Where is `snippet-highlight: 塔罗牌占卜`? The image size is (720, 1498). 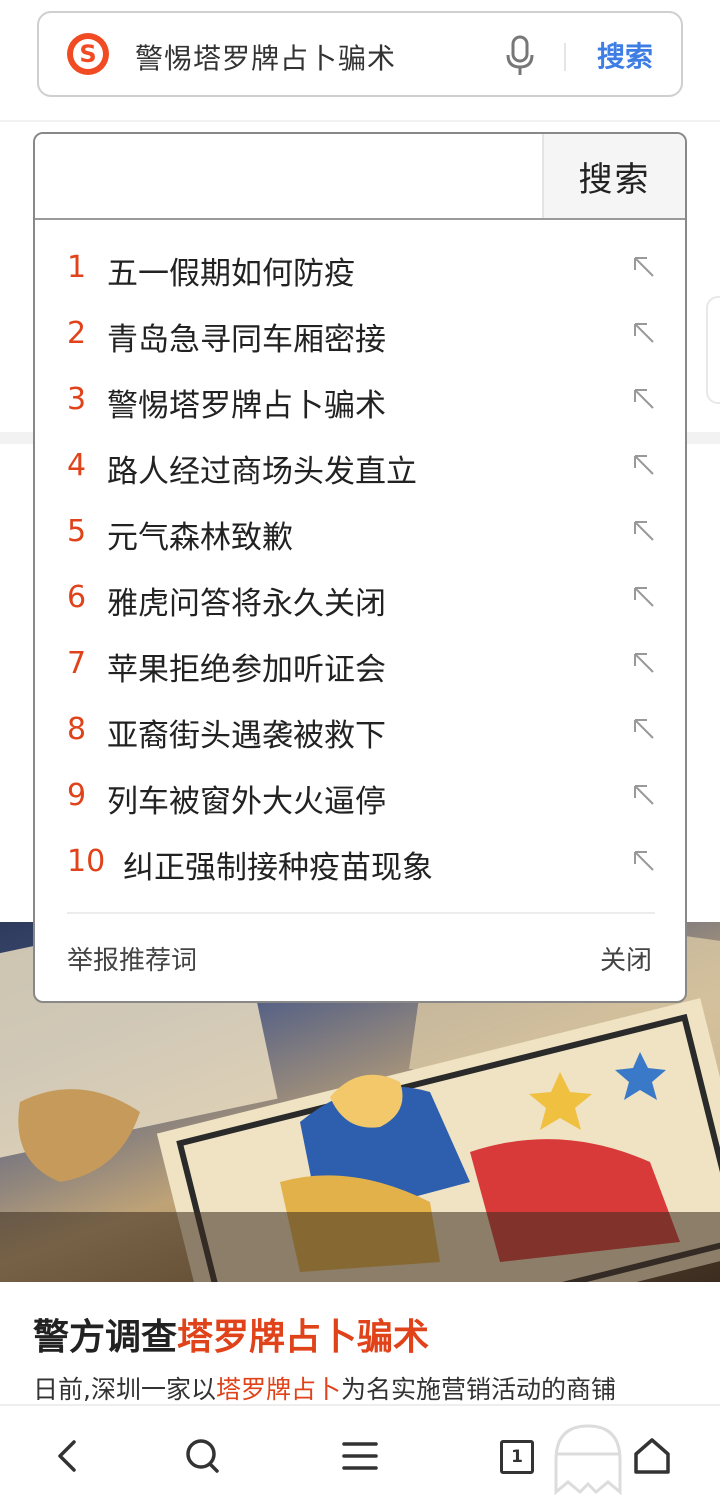
snippet-highlight: 塔罗牌占卜 is located at coordinates (278, 1389).